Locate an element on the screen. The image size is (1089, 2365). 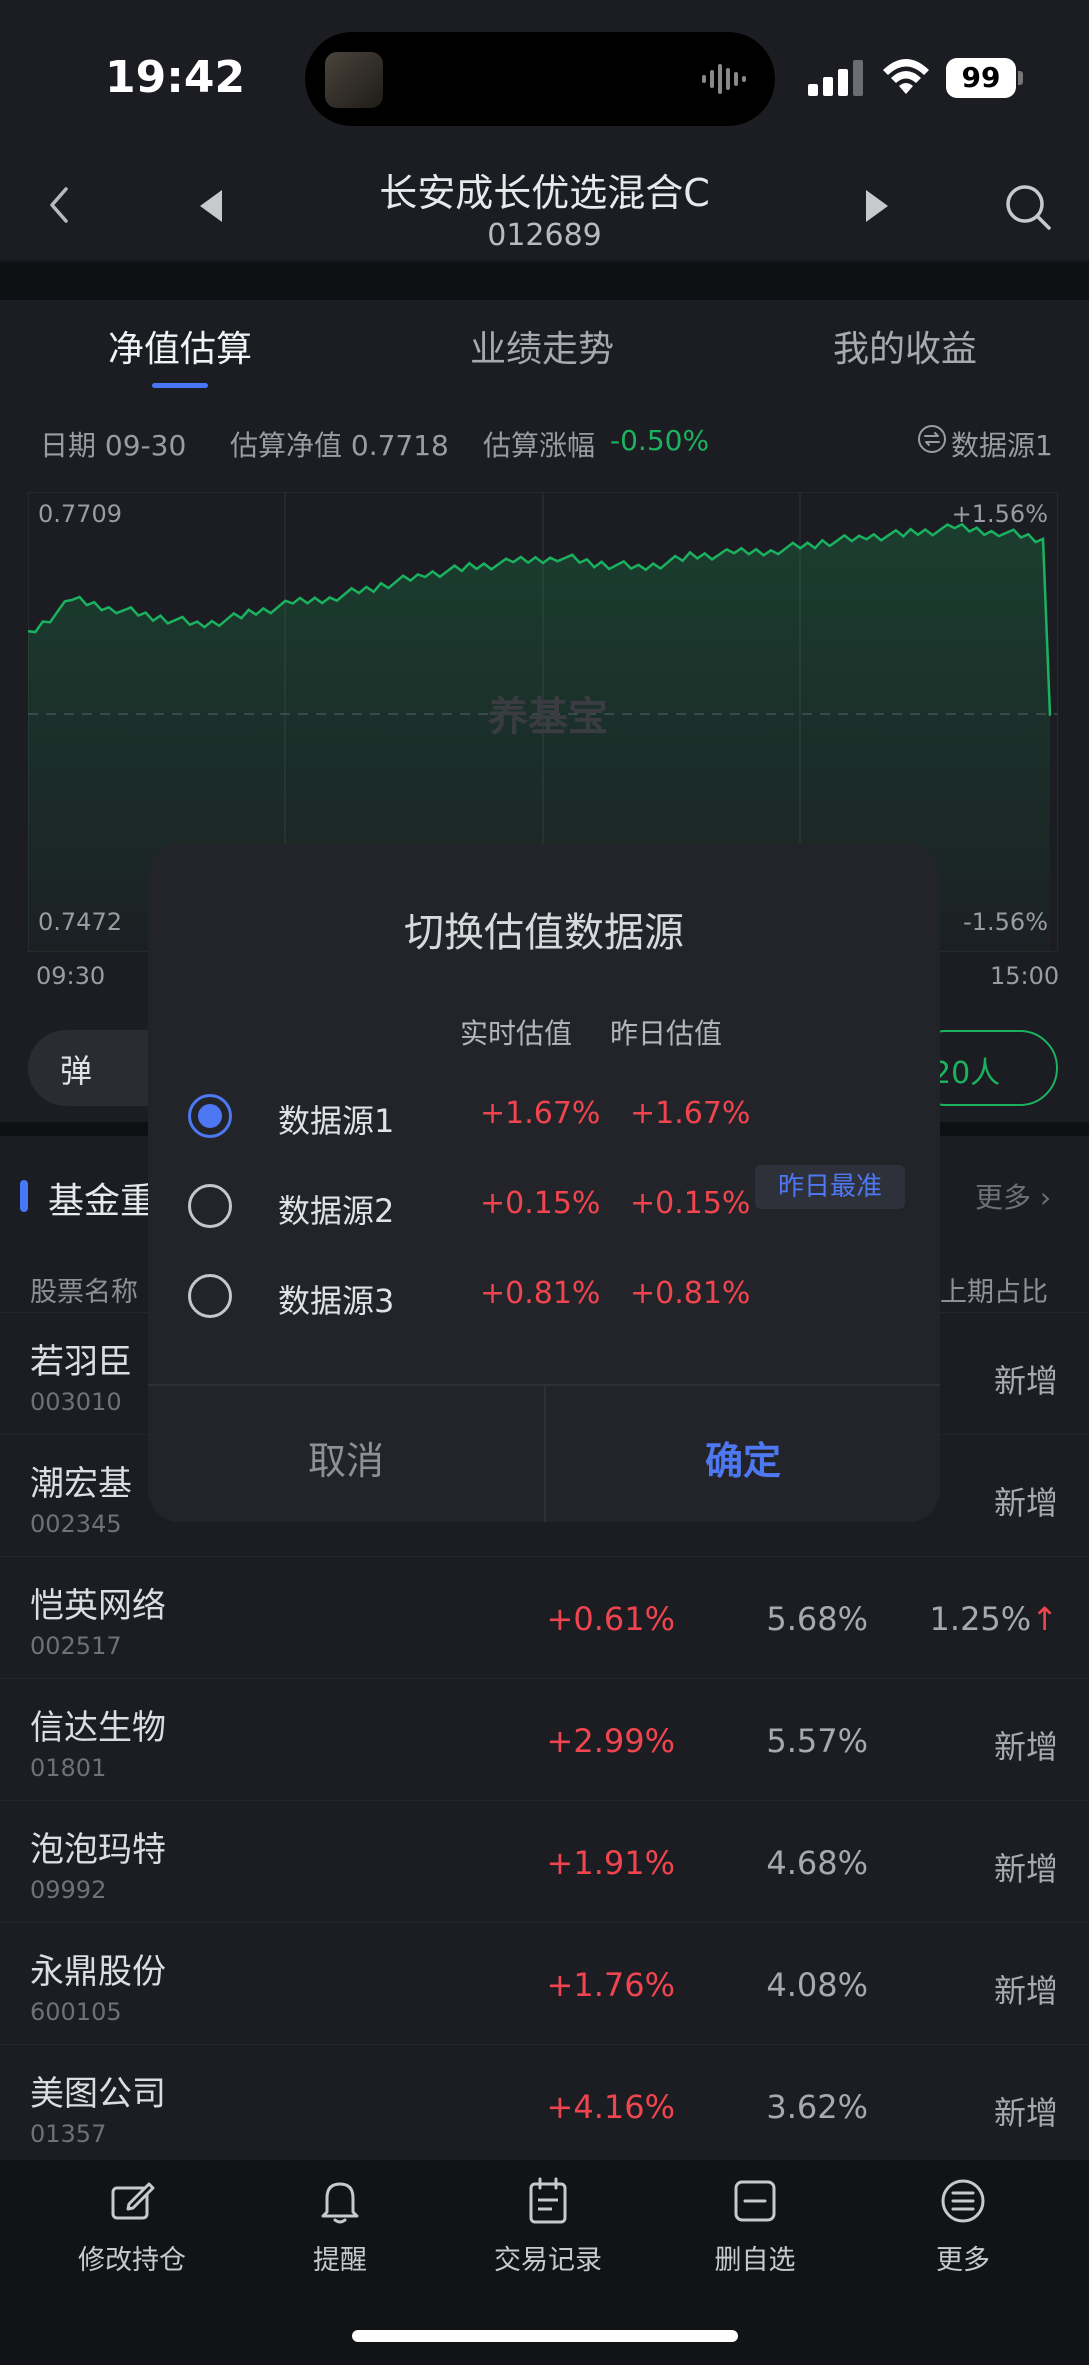
source-label: 数据源3 is located at coordinates (336, 1301).